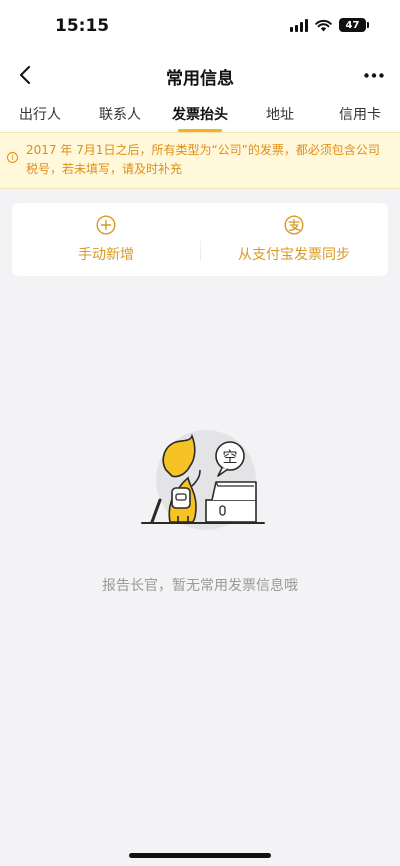  Describe the element at coordinates (200, 586) in the screenshot. I see `empty-state-message: 报告长官，暂无常用发票信息哦` at that location.